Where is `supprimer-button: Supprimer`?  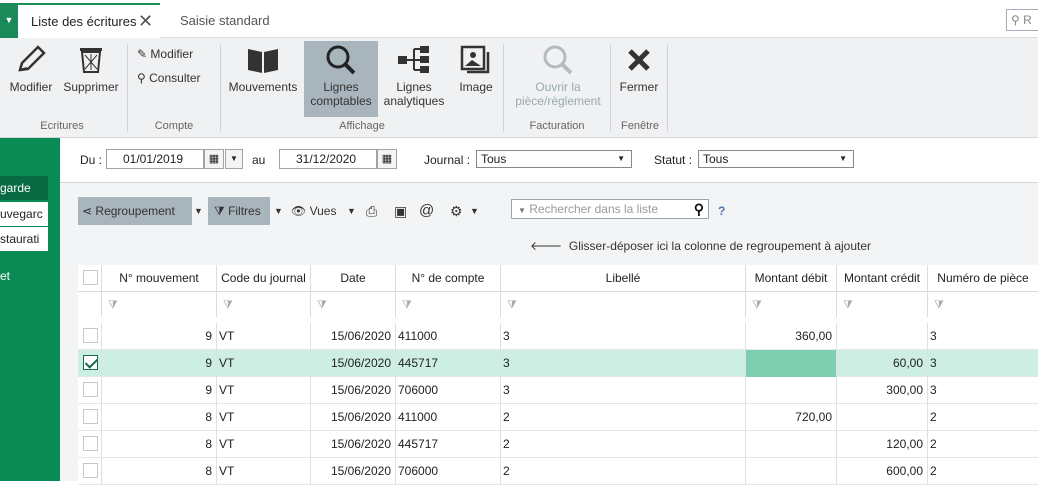 supprimer-button: Supprimer is located at coordinates (91, 69).